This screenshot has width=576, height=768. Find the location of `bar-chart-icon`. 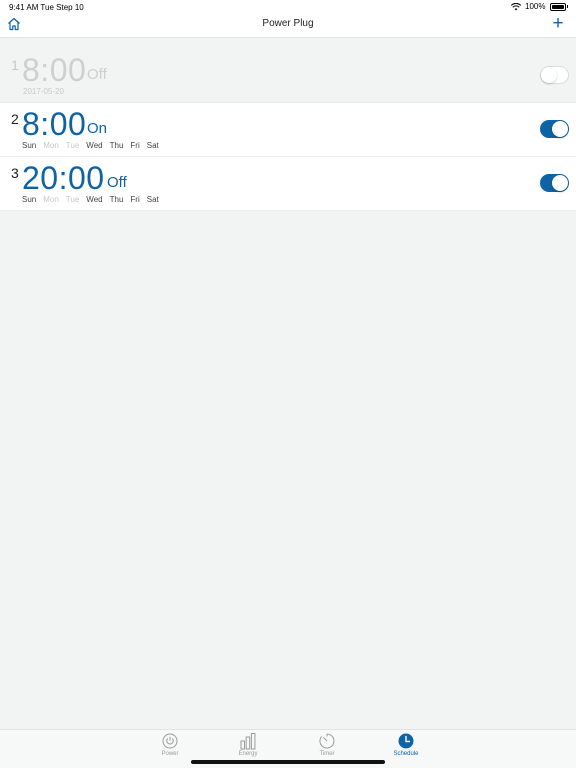

bar-chart-icon is located at coordinates (248, 741).